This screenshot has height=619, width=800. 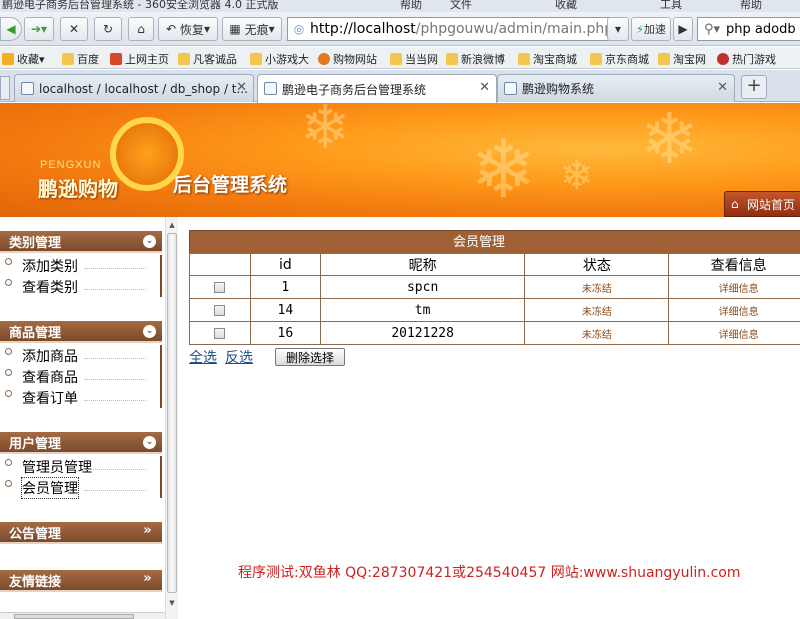 I want to click on address-host: http://localhost, so click(x=363, y=29).